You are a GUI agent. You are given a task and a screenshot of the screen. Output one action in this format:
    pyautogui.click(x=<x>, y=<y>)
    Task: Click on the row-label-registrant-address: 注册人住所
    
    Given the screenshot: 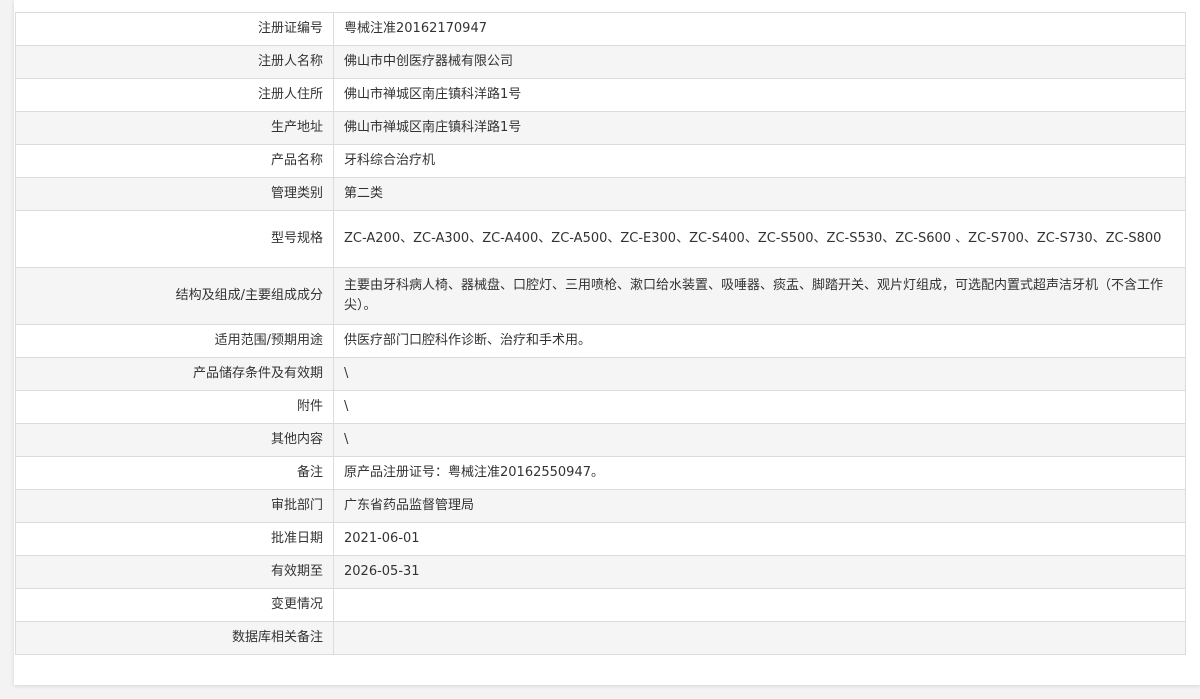 What is the action you would take?
    pyautogui.click(x=174, y=95)
    